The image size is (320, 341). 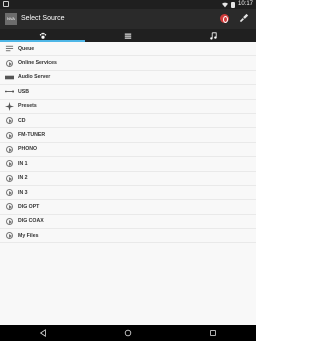 I want to click on home-button, so click(x=128, y=333).